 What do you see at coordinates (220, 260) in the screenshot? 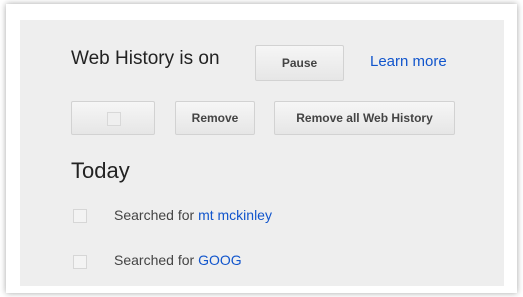
I see `history-item-query-link: GOOG` at bounding box center [220, 260].